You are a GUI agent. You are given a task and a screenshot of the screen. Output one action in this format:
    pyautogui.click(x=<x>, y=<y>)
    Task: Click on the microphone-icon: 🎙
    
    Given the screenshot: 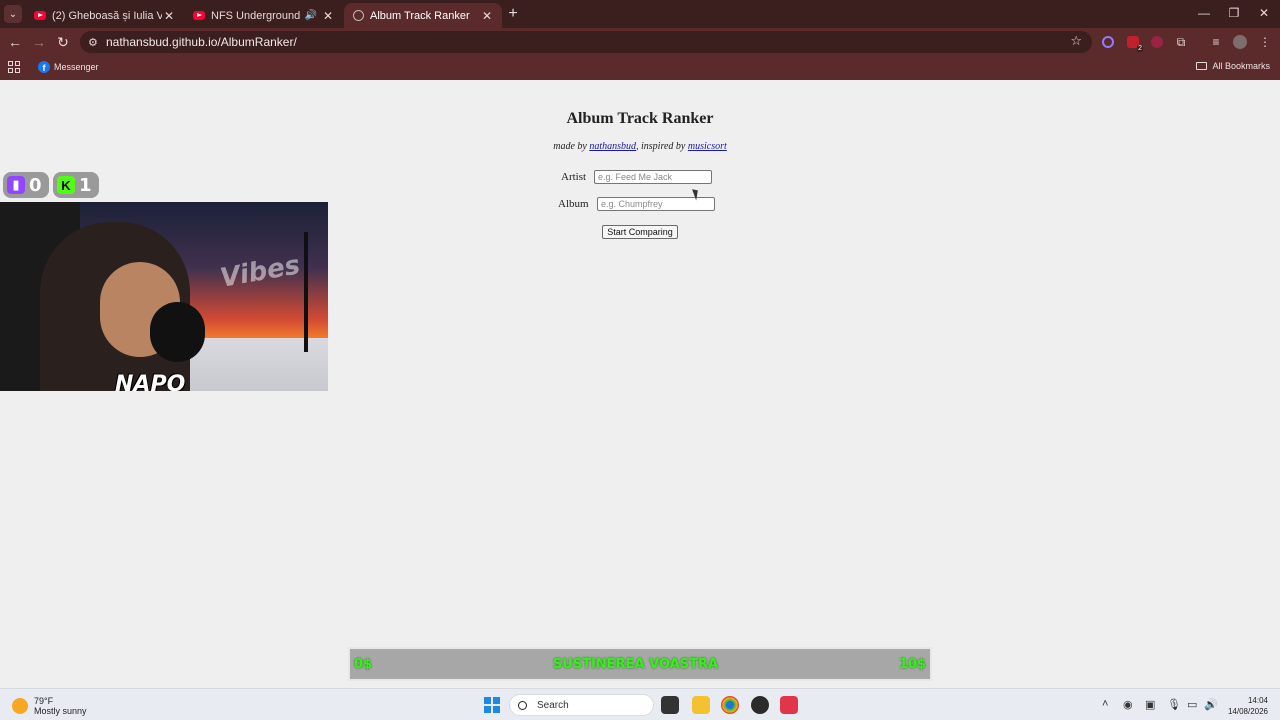 What is the action you would take?
    pyautogui.click(x=1174, y=704)
    